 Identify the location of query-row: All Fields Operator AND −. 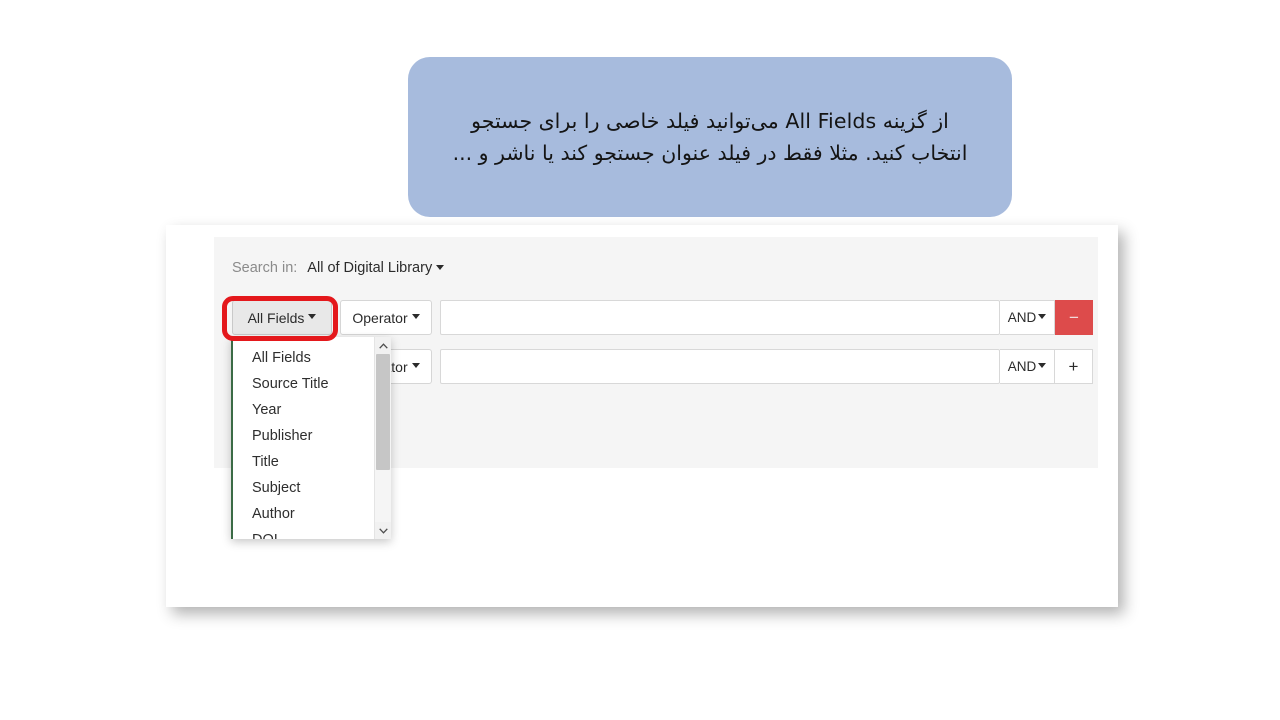
(662, 317).